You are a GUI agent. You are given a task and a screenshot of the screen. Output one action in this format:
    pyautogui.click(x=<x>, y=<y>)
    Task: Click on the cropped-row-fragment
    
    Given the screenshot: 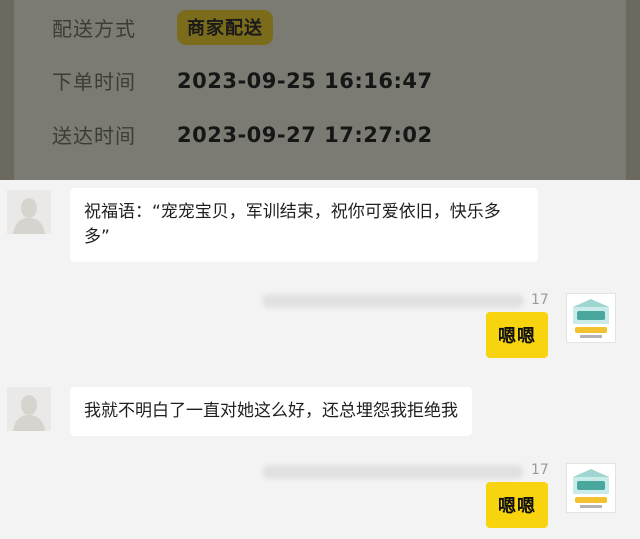 What is the action you would take?
    pyautogui.click(x=197, y=174)
    